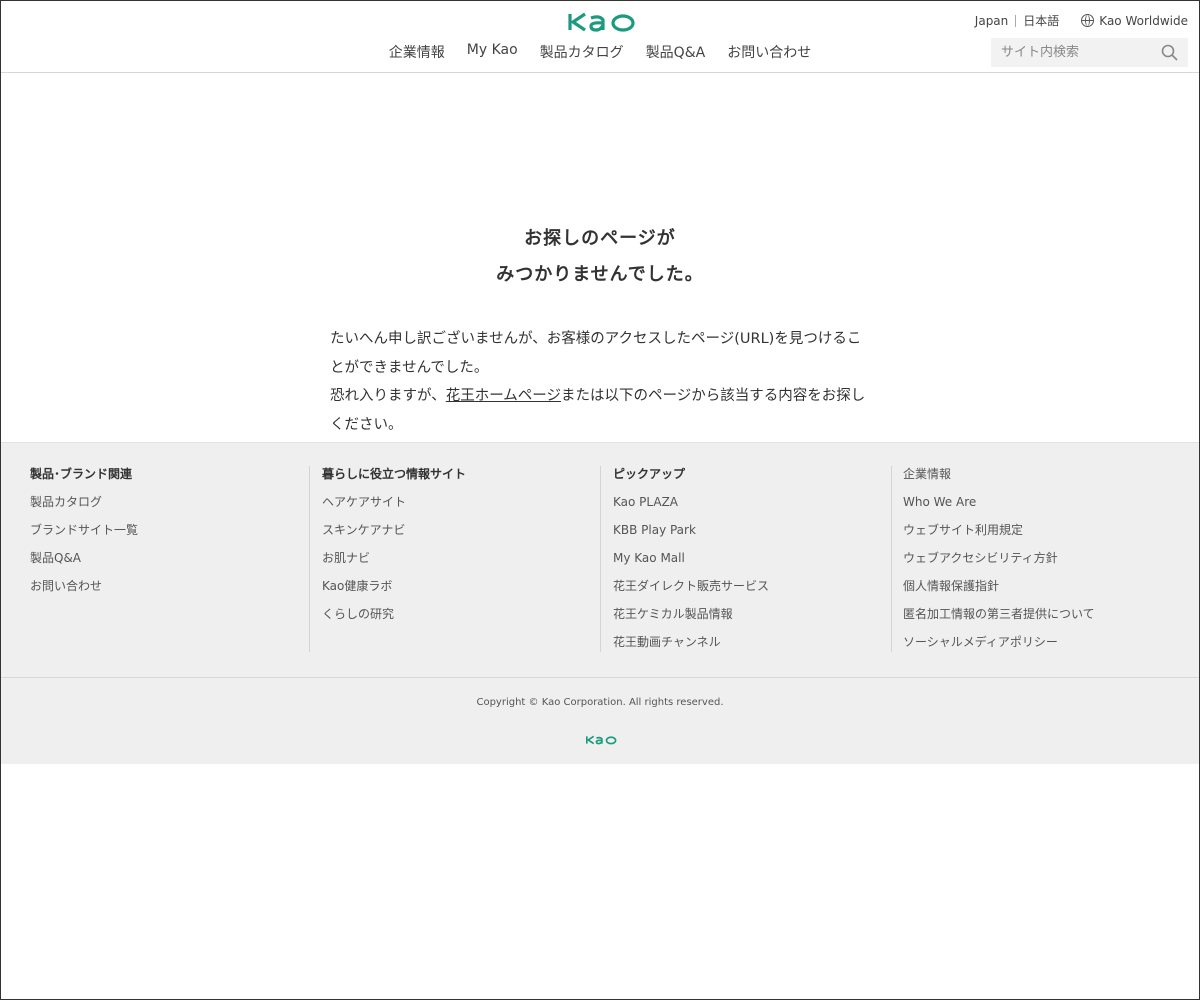  I want to click on top-utility-links: Japan 日本語 Kao Worldwide, so click(1081, 20).